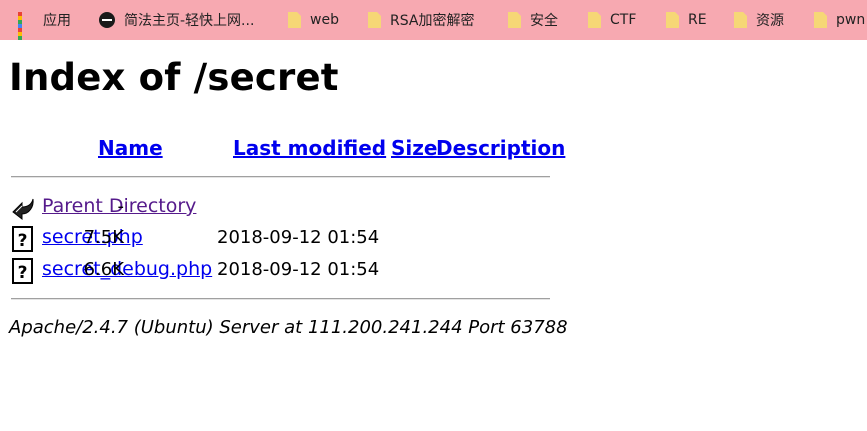 This screenshot has height=431, width=867. Describe the element at coordinates (127, 269) in the screenshot. I see `file-link: secret_debug.php` at that location.